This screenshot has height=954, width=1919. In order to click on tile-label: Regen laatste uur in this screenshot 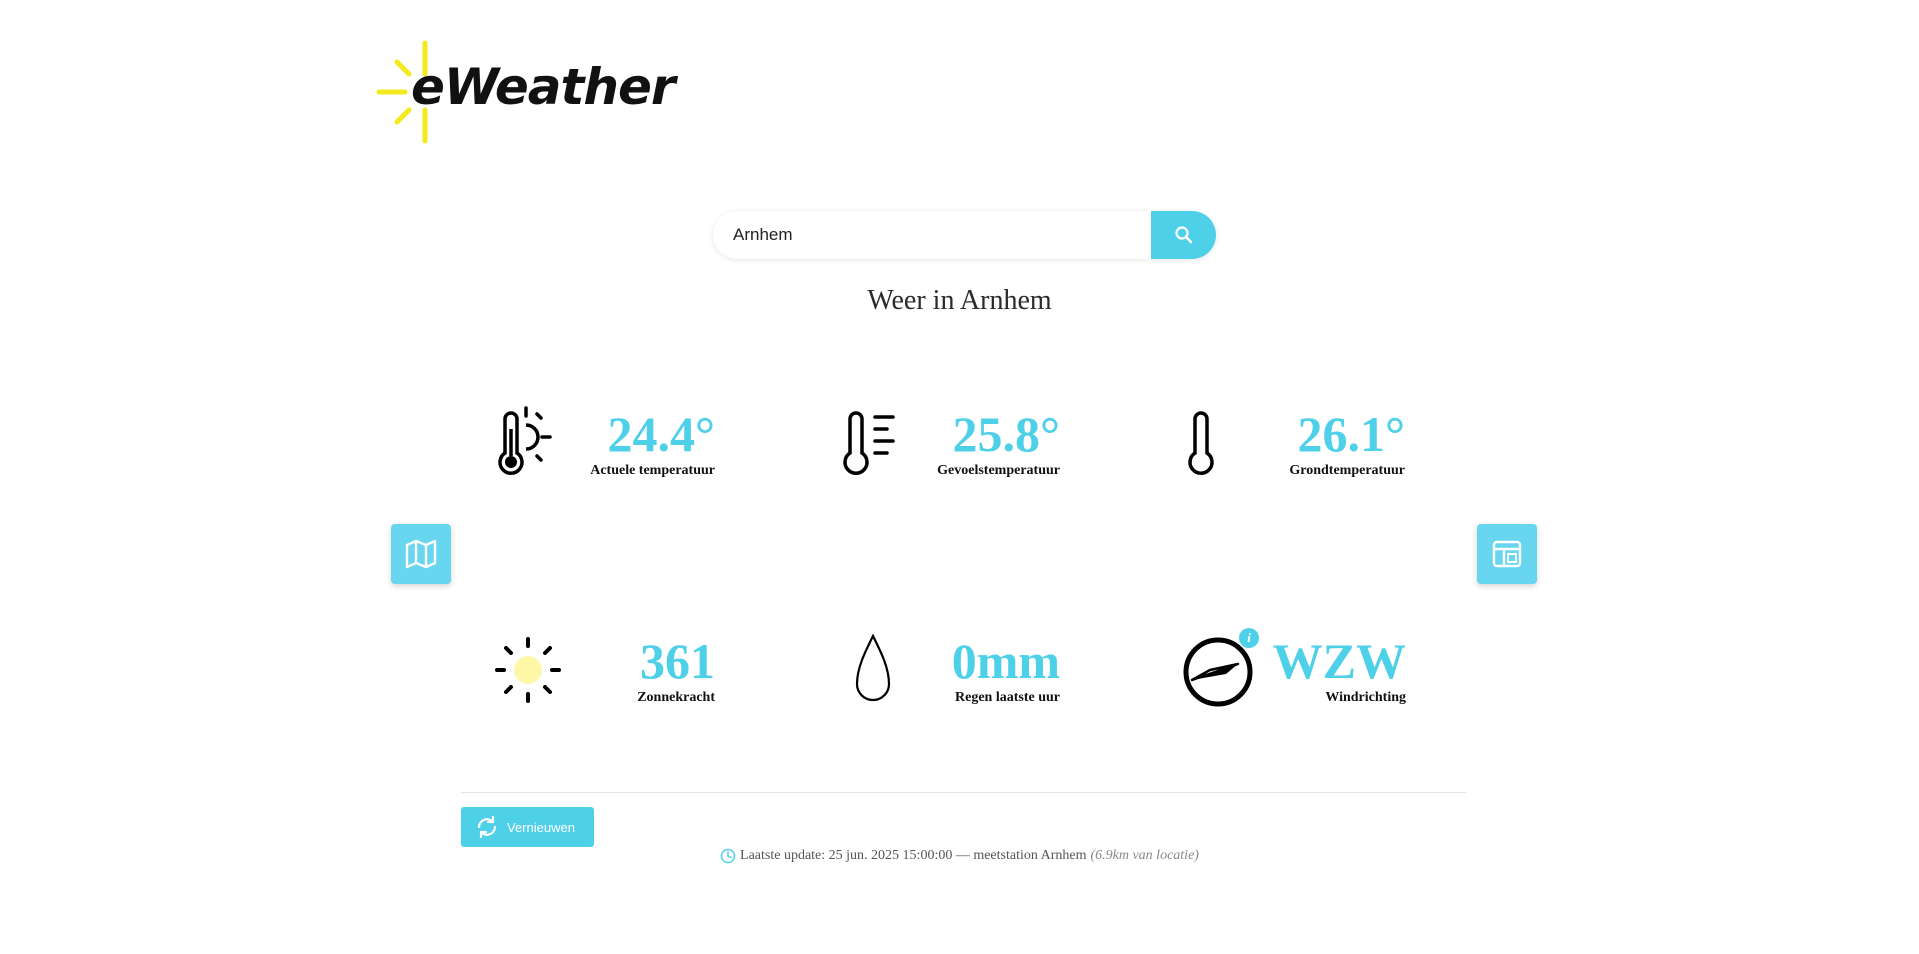, I will do `click(1007, 697)`.